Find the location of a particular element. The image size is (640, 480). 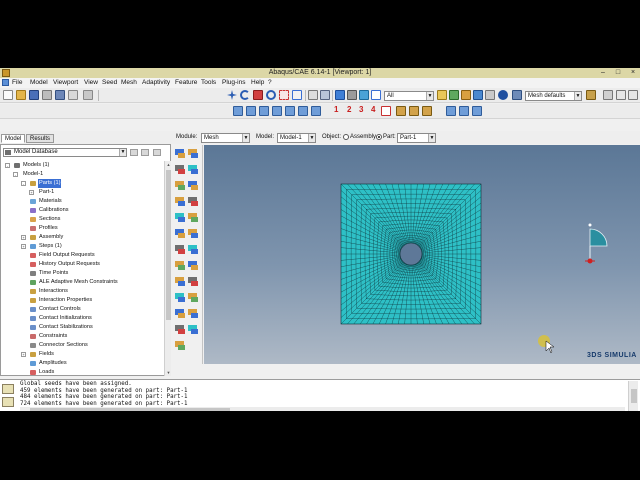

message-area-tab-icon is located at coordinates (8, 389).